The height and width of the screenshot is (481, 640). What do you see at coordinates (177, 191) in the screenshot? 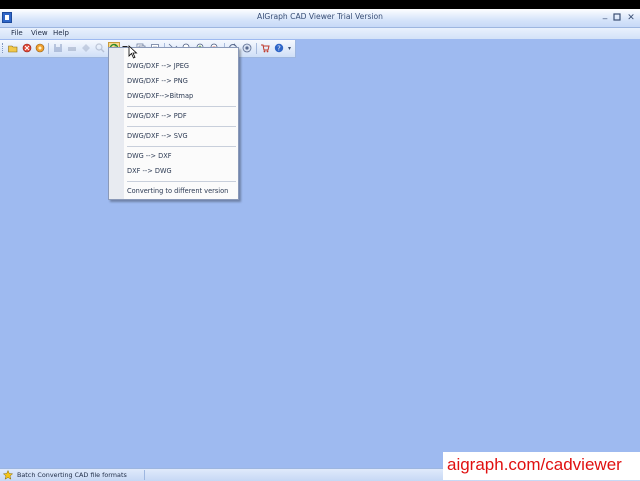
I see `menu-item-converting-version: Converting to different version` at bounding box center [177, 191].